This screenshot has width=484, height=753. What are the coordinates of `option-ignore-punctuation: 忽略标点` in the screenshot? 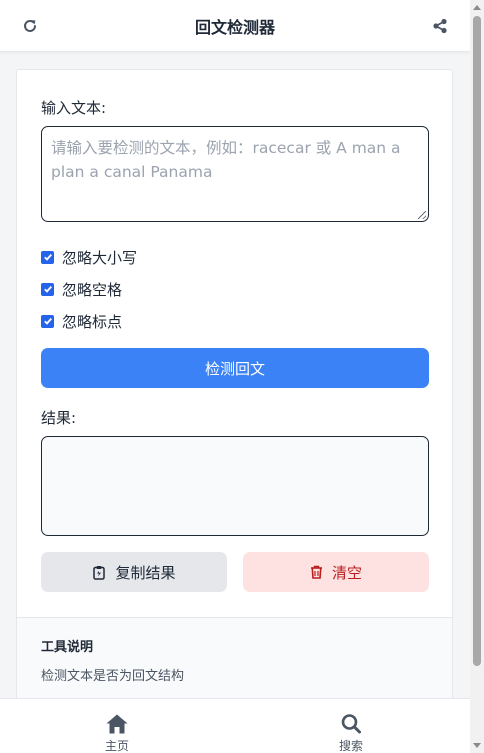 It's located at (81, 321).